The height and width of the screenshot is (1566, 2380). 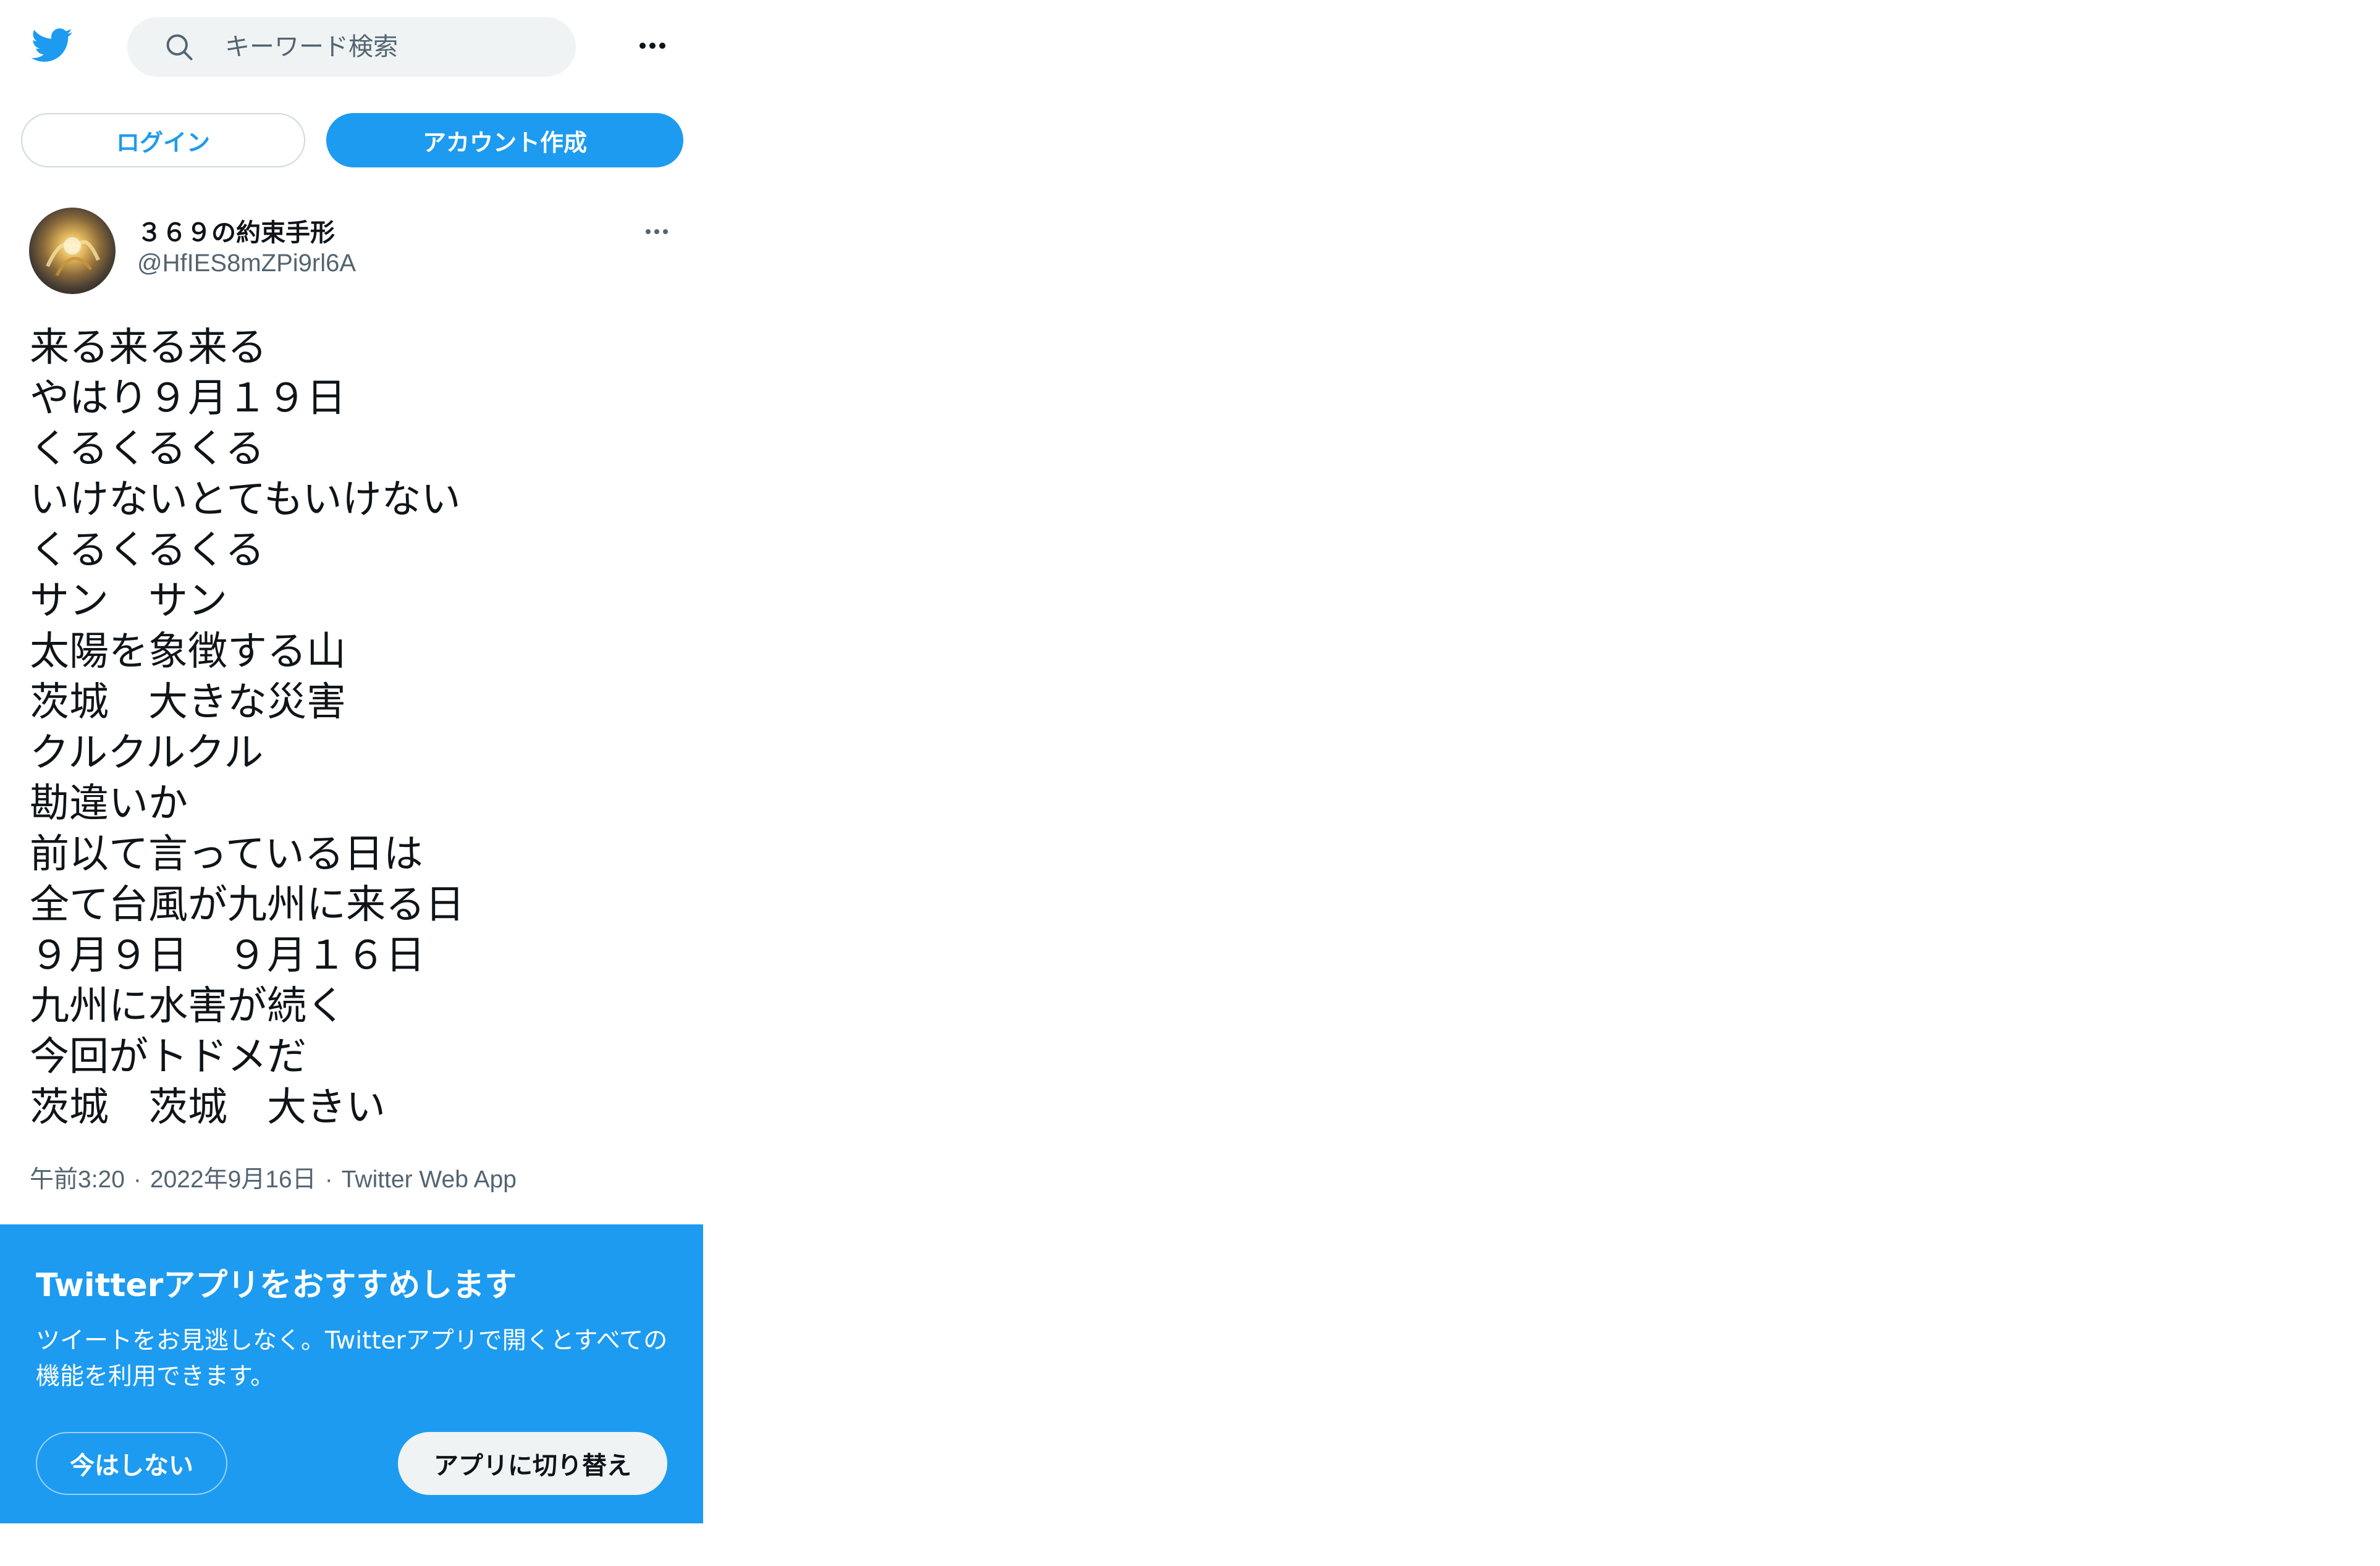 What do you see at coordinates (188, 652) in the screenshot?
I see `tweet-line: 太陽を象徴する山` at bounding box center [188, 652].